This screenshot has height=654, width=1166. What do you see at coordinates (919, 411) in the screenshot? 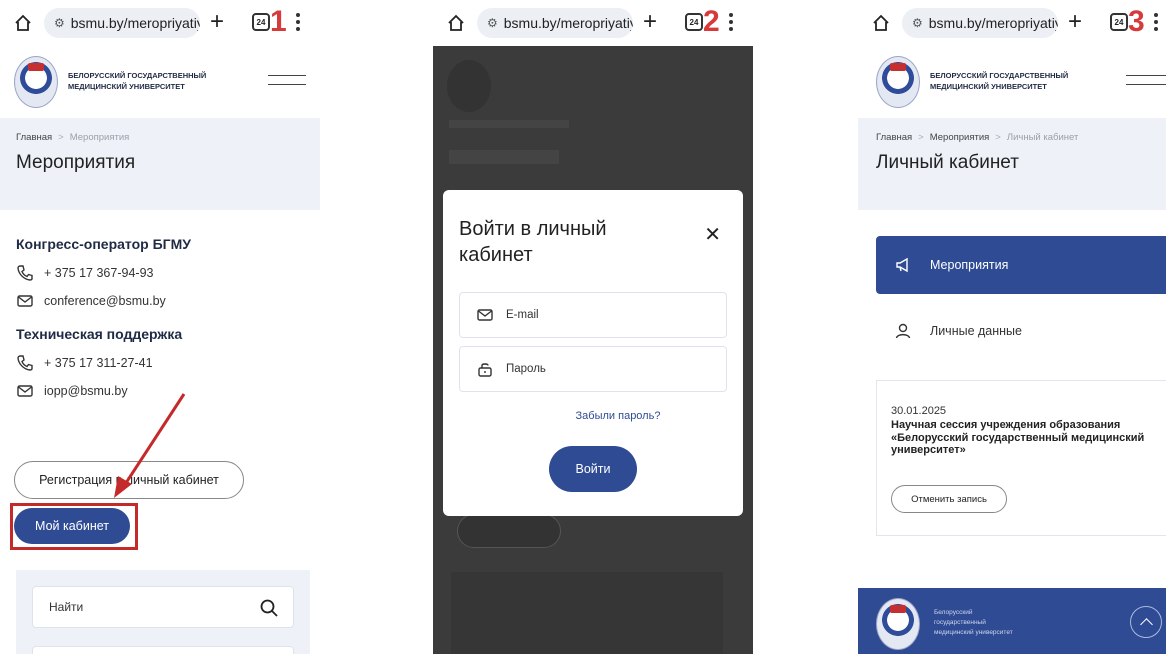
I see `event-date: 30.01.2025` at bounding box center [919, 411].